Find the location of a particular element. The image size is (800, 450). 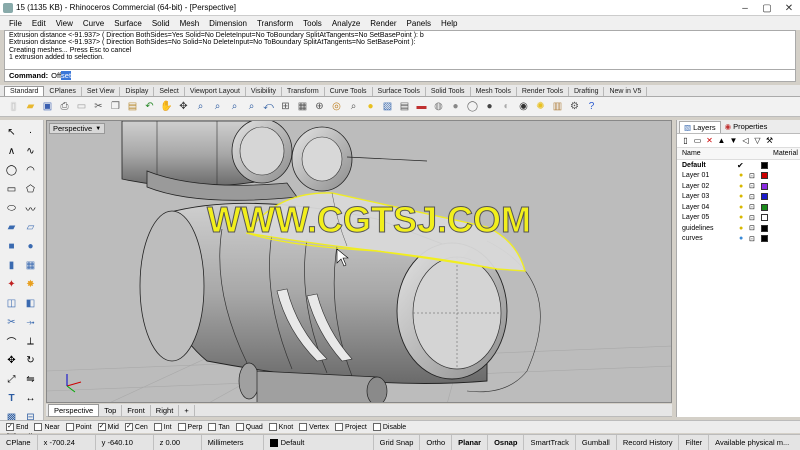

tab-display: Display is located at coordinates (137, 91).